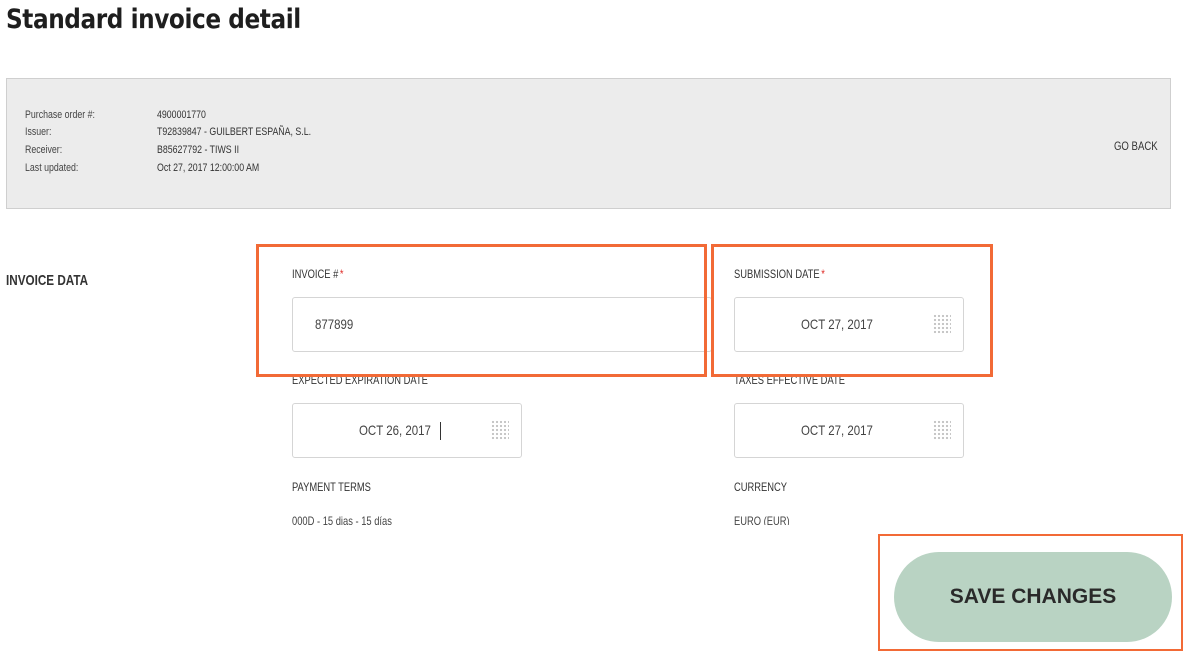 The width and height of the screenshot is (1190, 654). What do you see at coordinates (331, 487) in the screenshot?
I see `payment-terms-label: PAYMENT TERMS` at bounding box center [331, 487].